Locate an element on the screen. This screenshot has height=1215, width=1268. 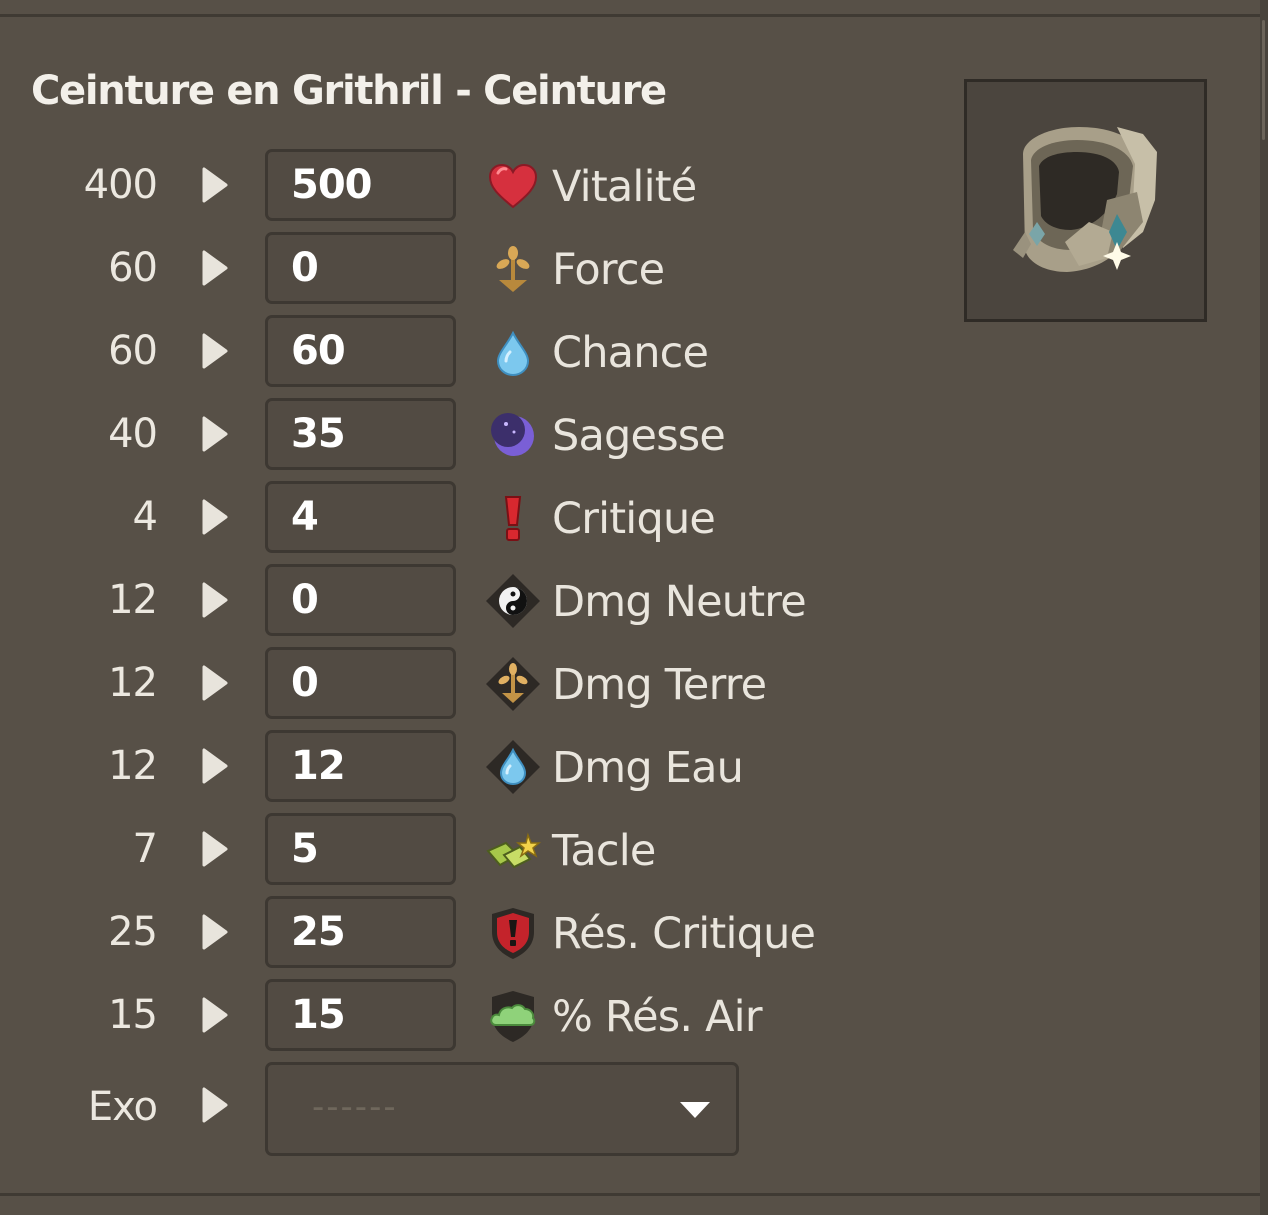
belt-item-icon is located at coordinates (1085, 199).